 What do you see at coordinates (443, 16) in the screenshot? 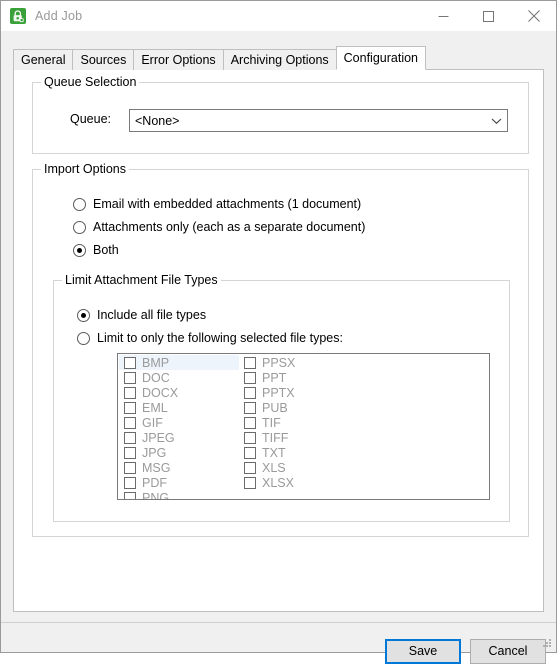
I see `minimize-icon` at bounding box center [443, 16].